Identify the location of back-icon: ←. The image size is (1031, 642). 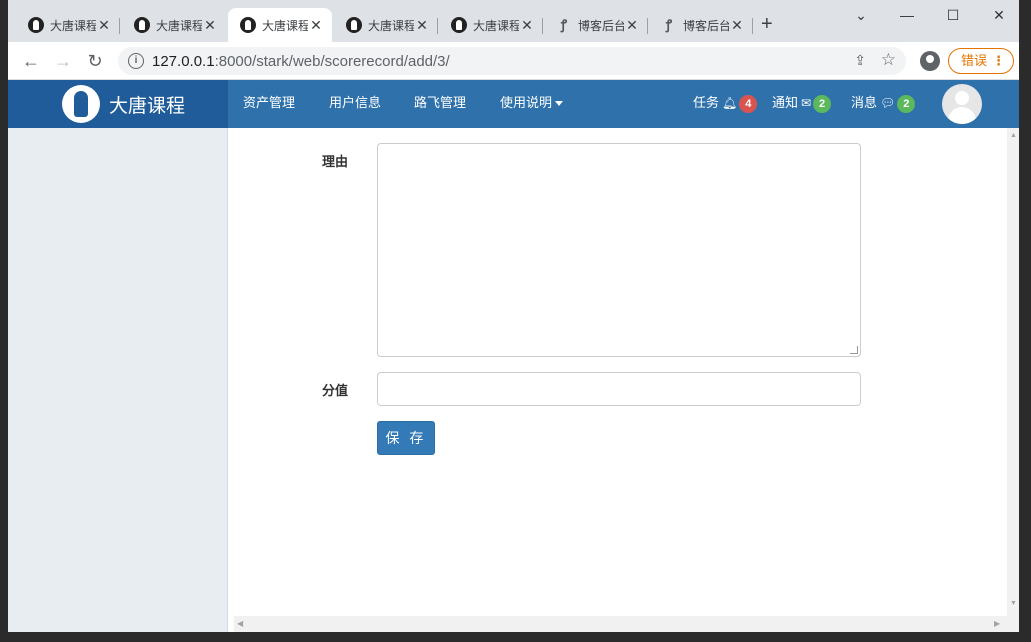
(31, 61).